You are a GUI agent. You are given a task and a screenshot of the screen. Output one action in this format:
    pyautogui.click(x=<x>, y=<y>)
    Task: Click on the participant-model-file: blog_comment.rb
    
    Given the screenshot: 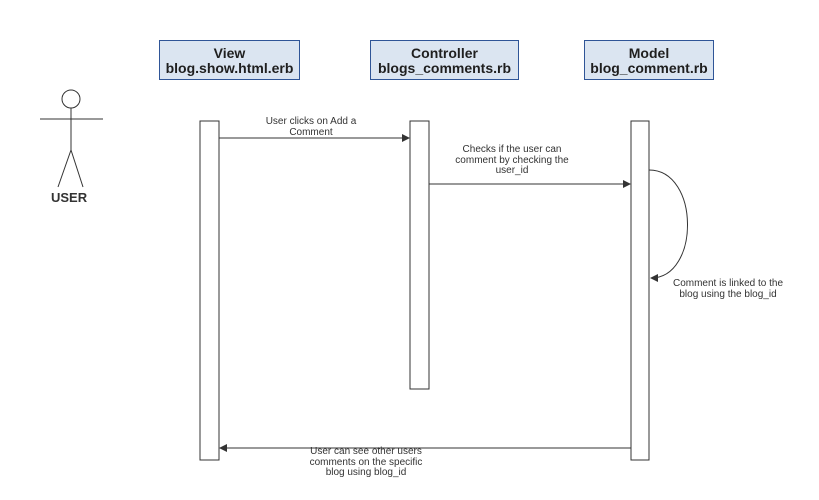 What is the action you would take?
    pyautogui.click(x=649, y=68)
    